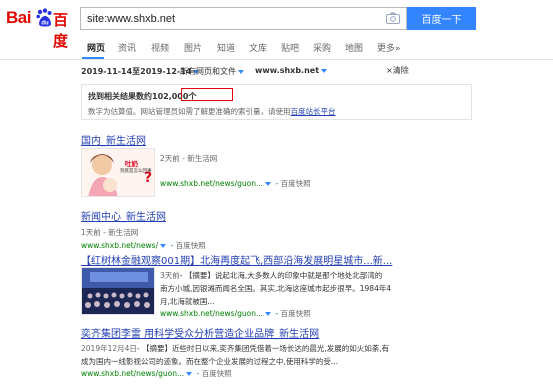 The image size is (553, 386). Describe the element at coordinates (143, 215) in the screenshot. I see `result-title-link: 新闻中心_新生活网` at that location.